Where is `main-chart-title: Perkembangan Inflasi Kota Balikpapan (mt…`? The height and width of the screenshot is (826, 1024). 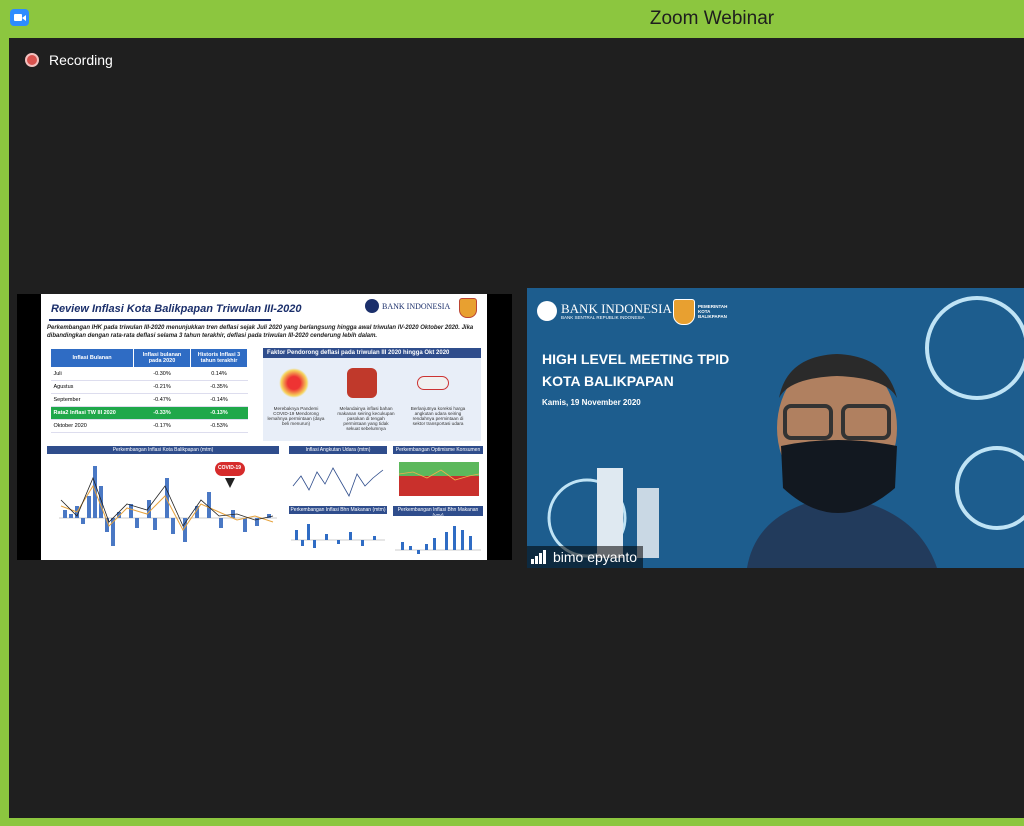
main-chart-title: Perkembangan Inflasi Kota Balikpapan (mt… is located at coordinates (163, 450).